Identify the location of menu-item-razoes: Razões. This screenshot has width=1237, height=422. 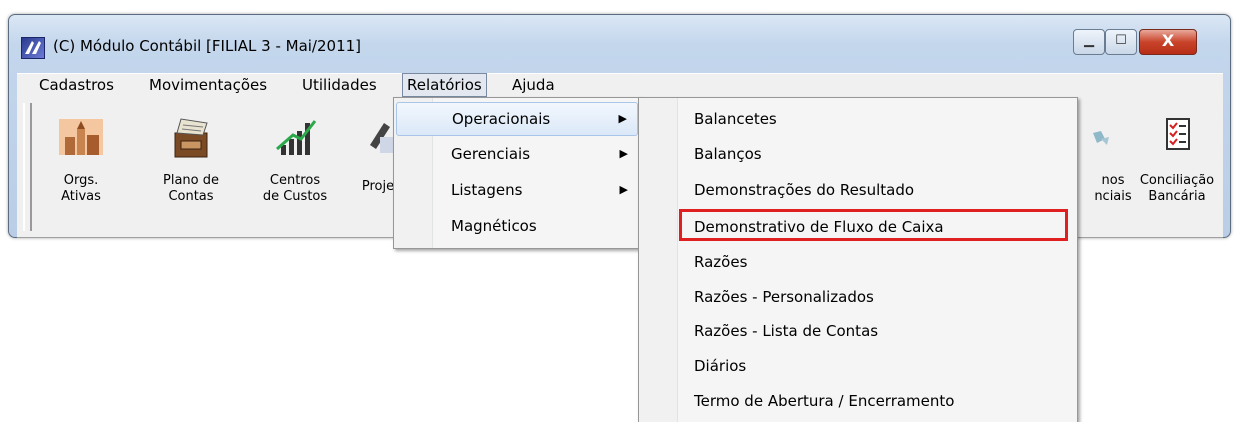
(858, 262).